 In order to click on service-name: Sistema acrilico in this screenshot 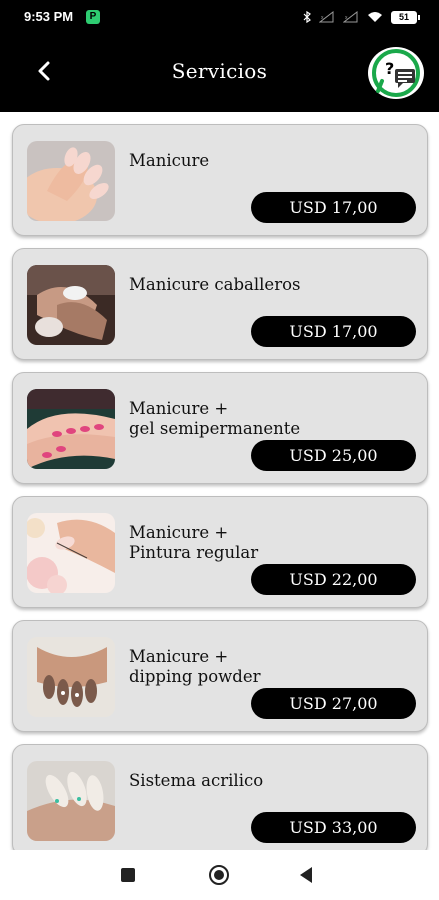, I will do `click(196, 780)`.